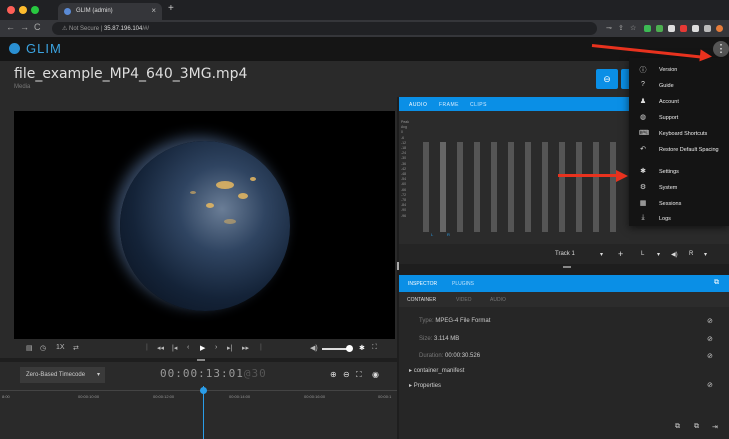  Describe the element at coordinates (679, 219) in the screenshot. I see `menu-item-logs: ⤓ Logs` at that location.